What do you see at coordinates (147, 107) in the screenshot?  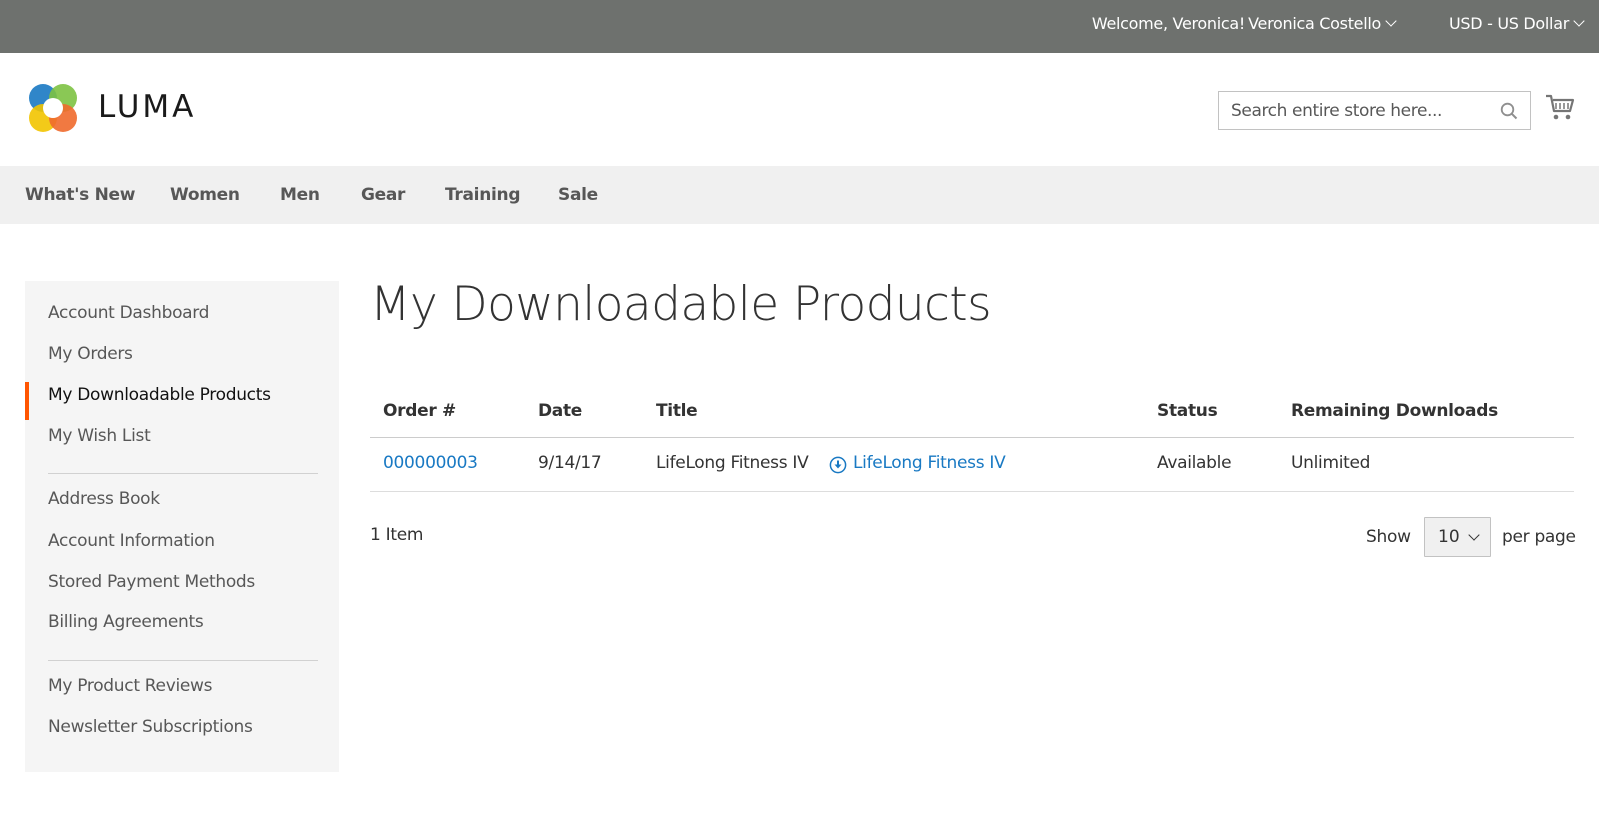 I see `logo-wordmark: LUMA` at bounding box center [147, 107].